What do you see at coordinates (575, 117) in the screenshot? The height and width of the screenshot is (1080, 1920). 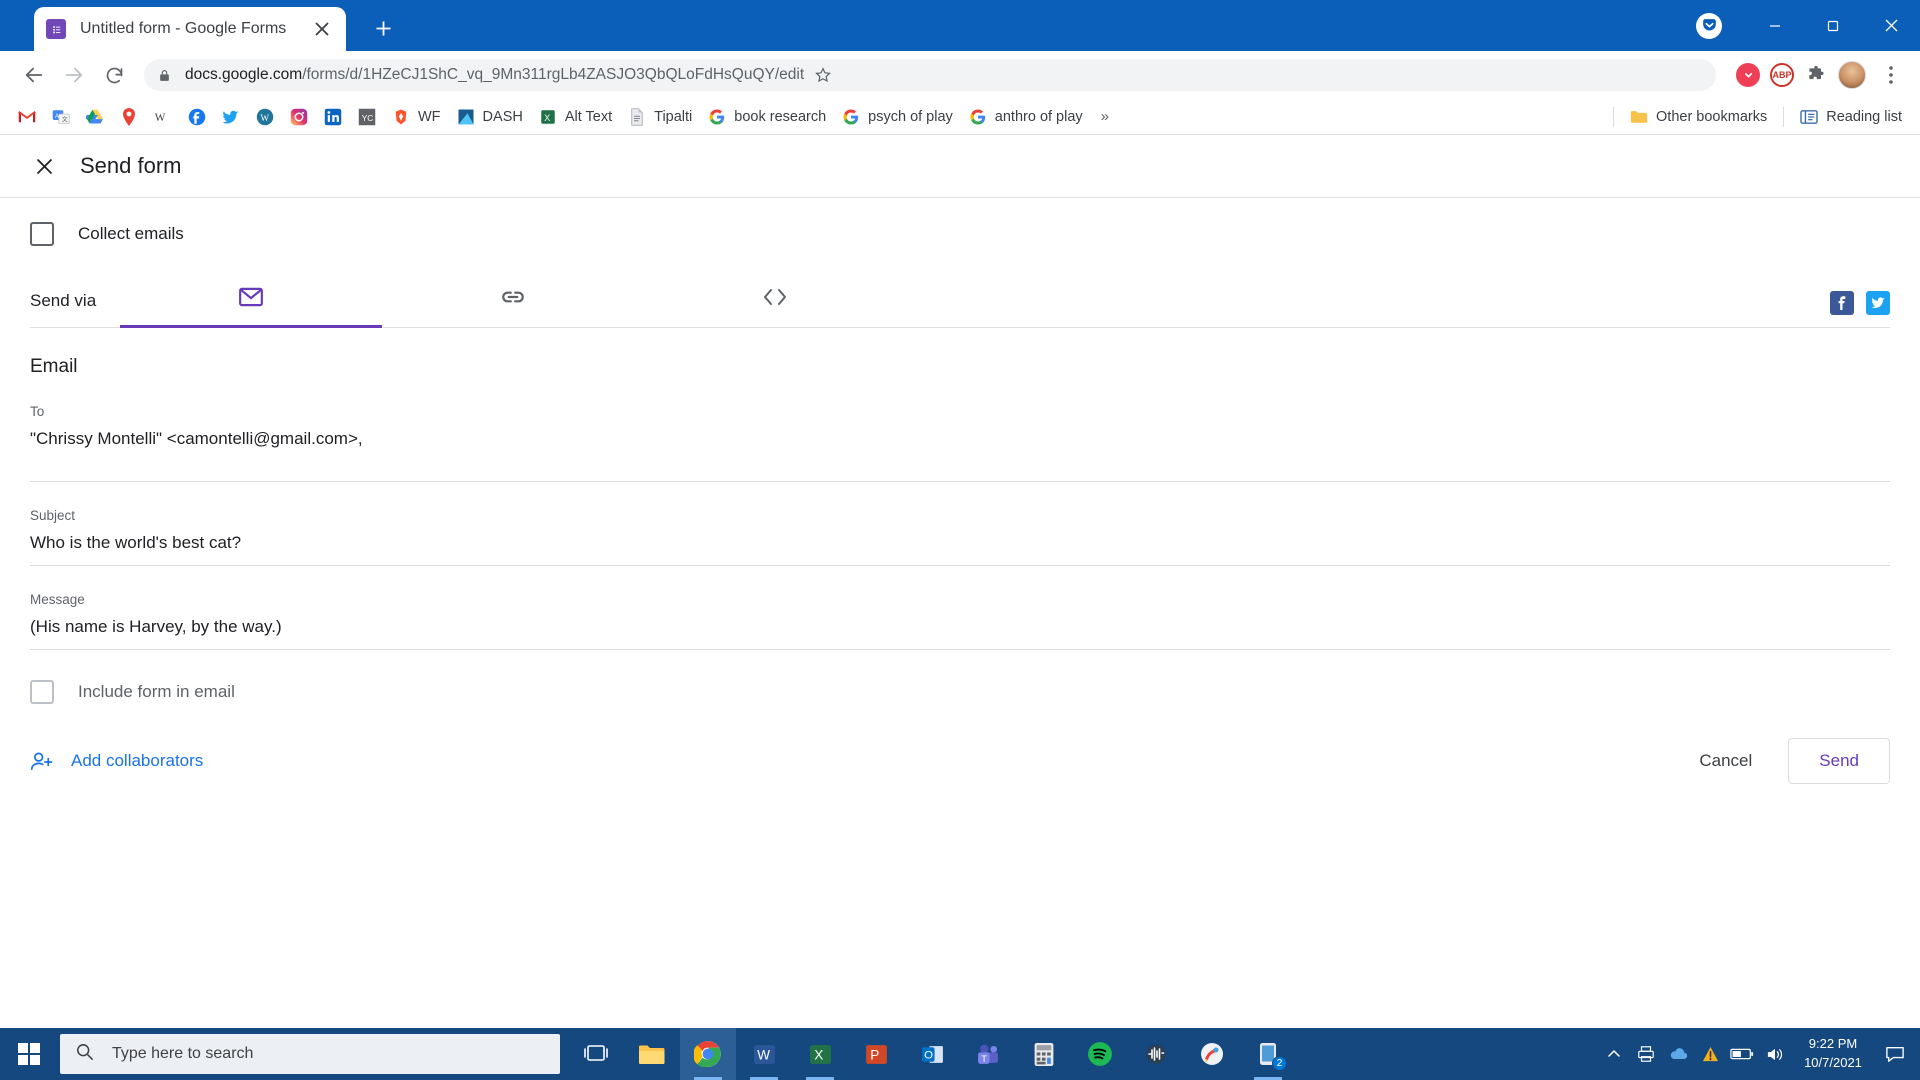 I see `bookmark-item-alt-text: X Alt Text` at bounding box center [575, 117].